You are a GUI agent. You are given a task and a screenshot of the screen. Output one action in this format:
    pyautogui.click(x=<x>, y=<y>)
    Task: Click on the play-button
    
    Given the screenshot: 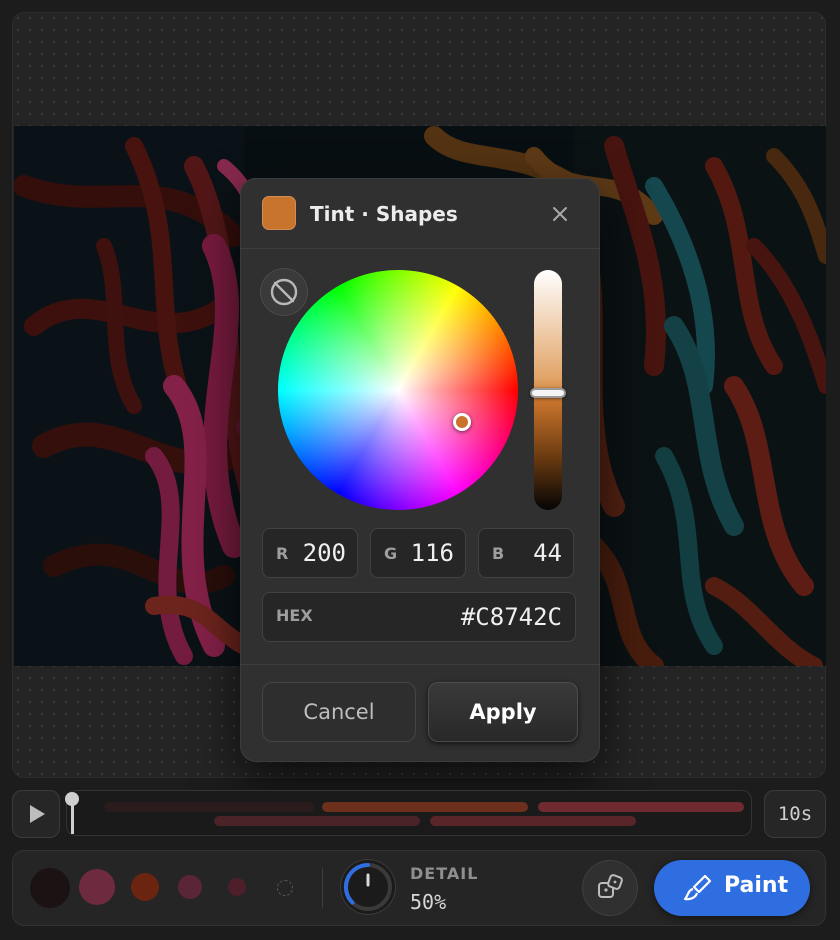 What is the action you would take?
    pyautogui.click(x=36, y=814)
    